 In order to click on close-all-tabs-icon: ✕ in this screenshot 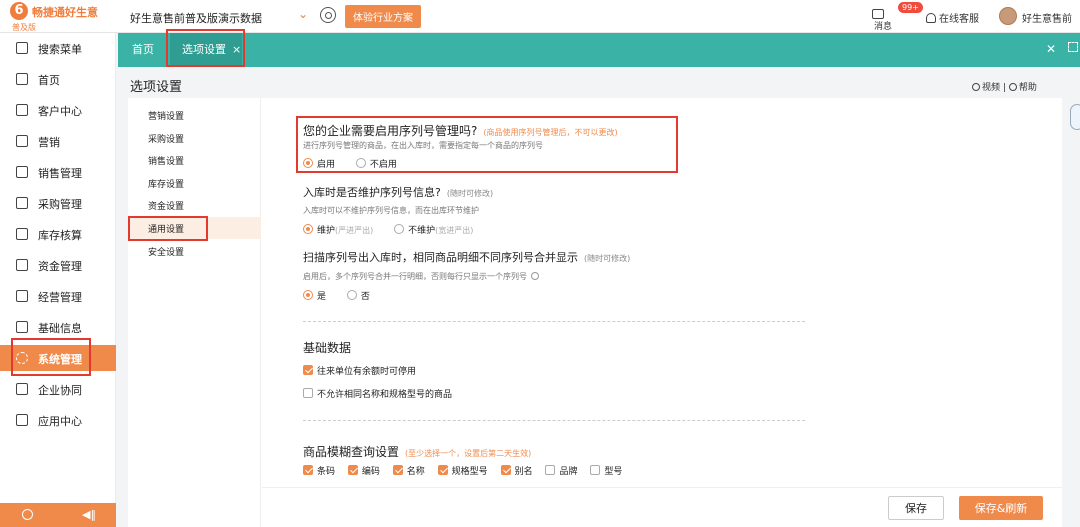, I will do `click(1051, 49)`.